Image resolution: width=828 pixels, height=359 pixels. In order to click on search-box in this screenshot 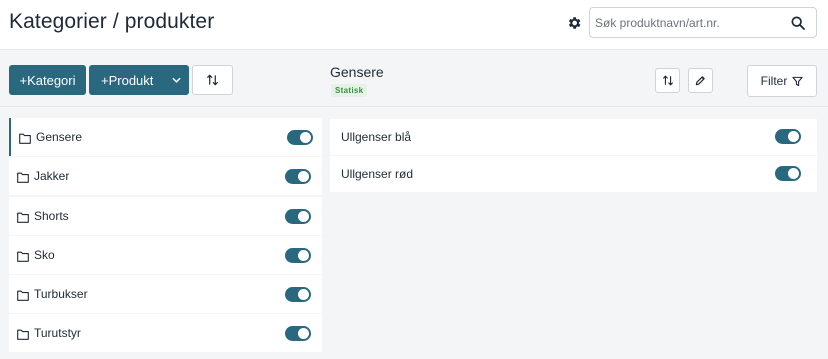, I will do `click(703, 22)`.